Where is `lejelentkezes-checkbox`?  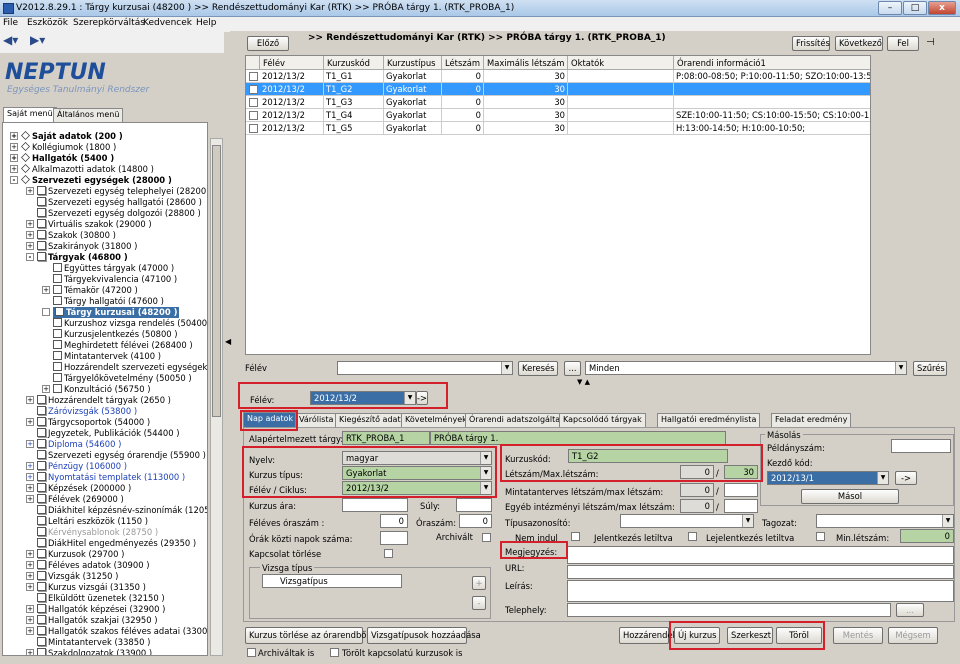
lejelentkezes-checkbox is located at coordinates (820, 536).